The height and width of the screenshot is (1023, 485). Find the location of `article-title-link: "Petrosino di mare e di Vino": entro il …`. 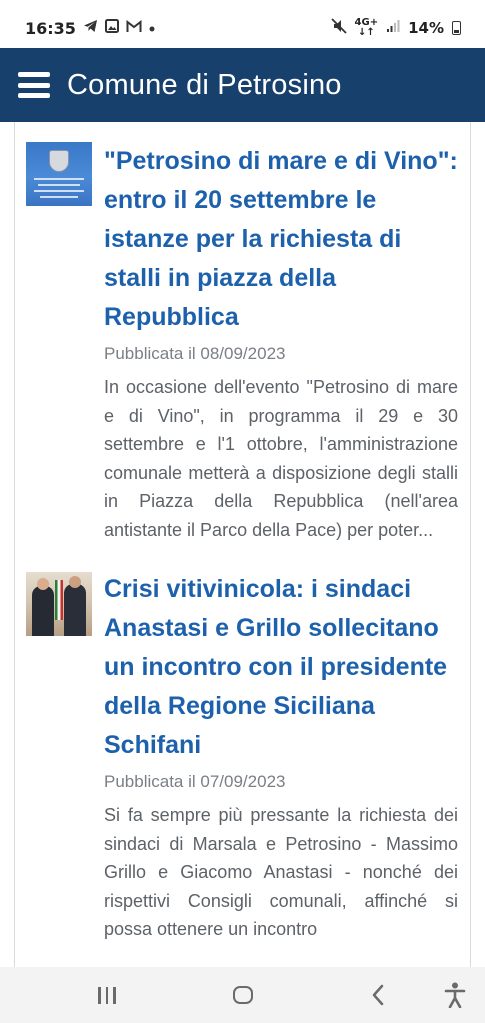

article-title-link: "Petrosino di mare e di Vino": entro il … is located at coordinates (281, 239).